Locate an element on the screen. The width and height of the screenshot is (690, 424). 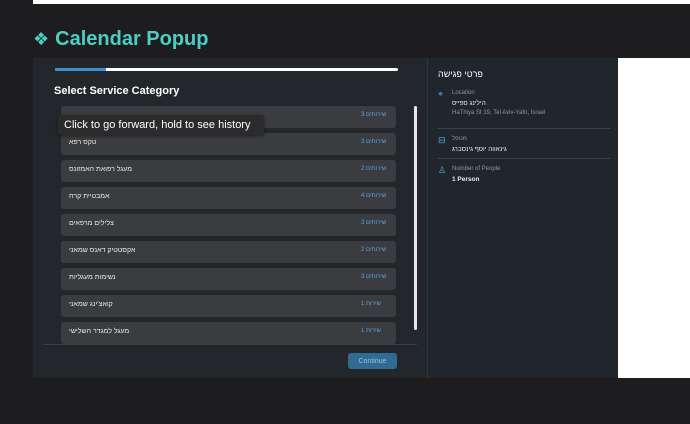
location-address: HaThiya St 19, Tel Aviv-Yafo, Israel is located at coordinates (499, 113).